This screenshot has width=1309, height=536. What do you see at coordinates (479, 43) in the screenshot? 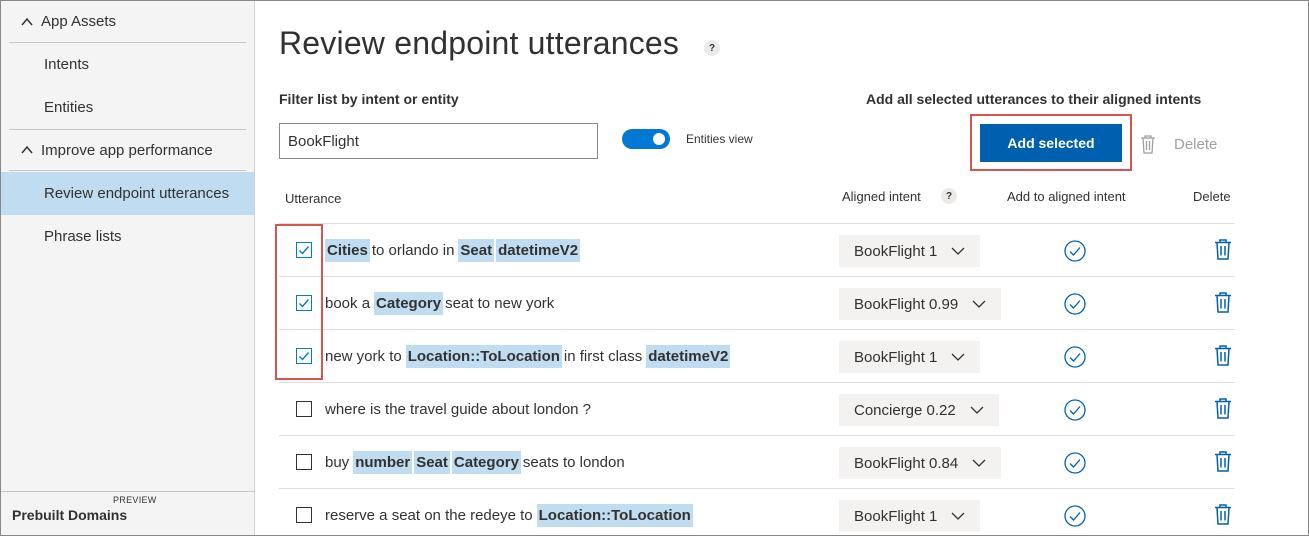
I see `page-title: Review endpoint utterances` at bounding box center [479, 43].